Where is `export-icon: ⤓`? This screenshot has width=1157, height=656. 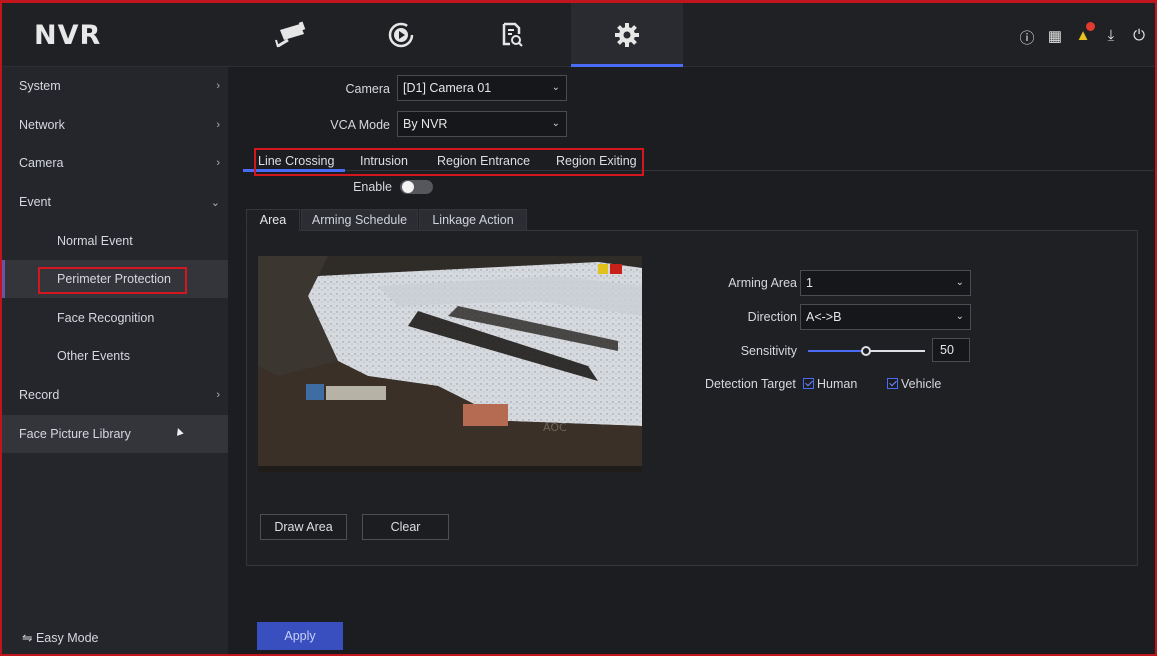
export-icon: ⤓ is located at coordinates (1111, 37).